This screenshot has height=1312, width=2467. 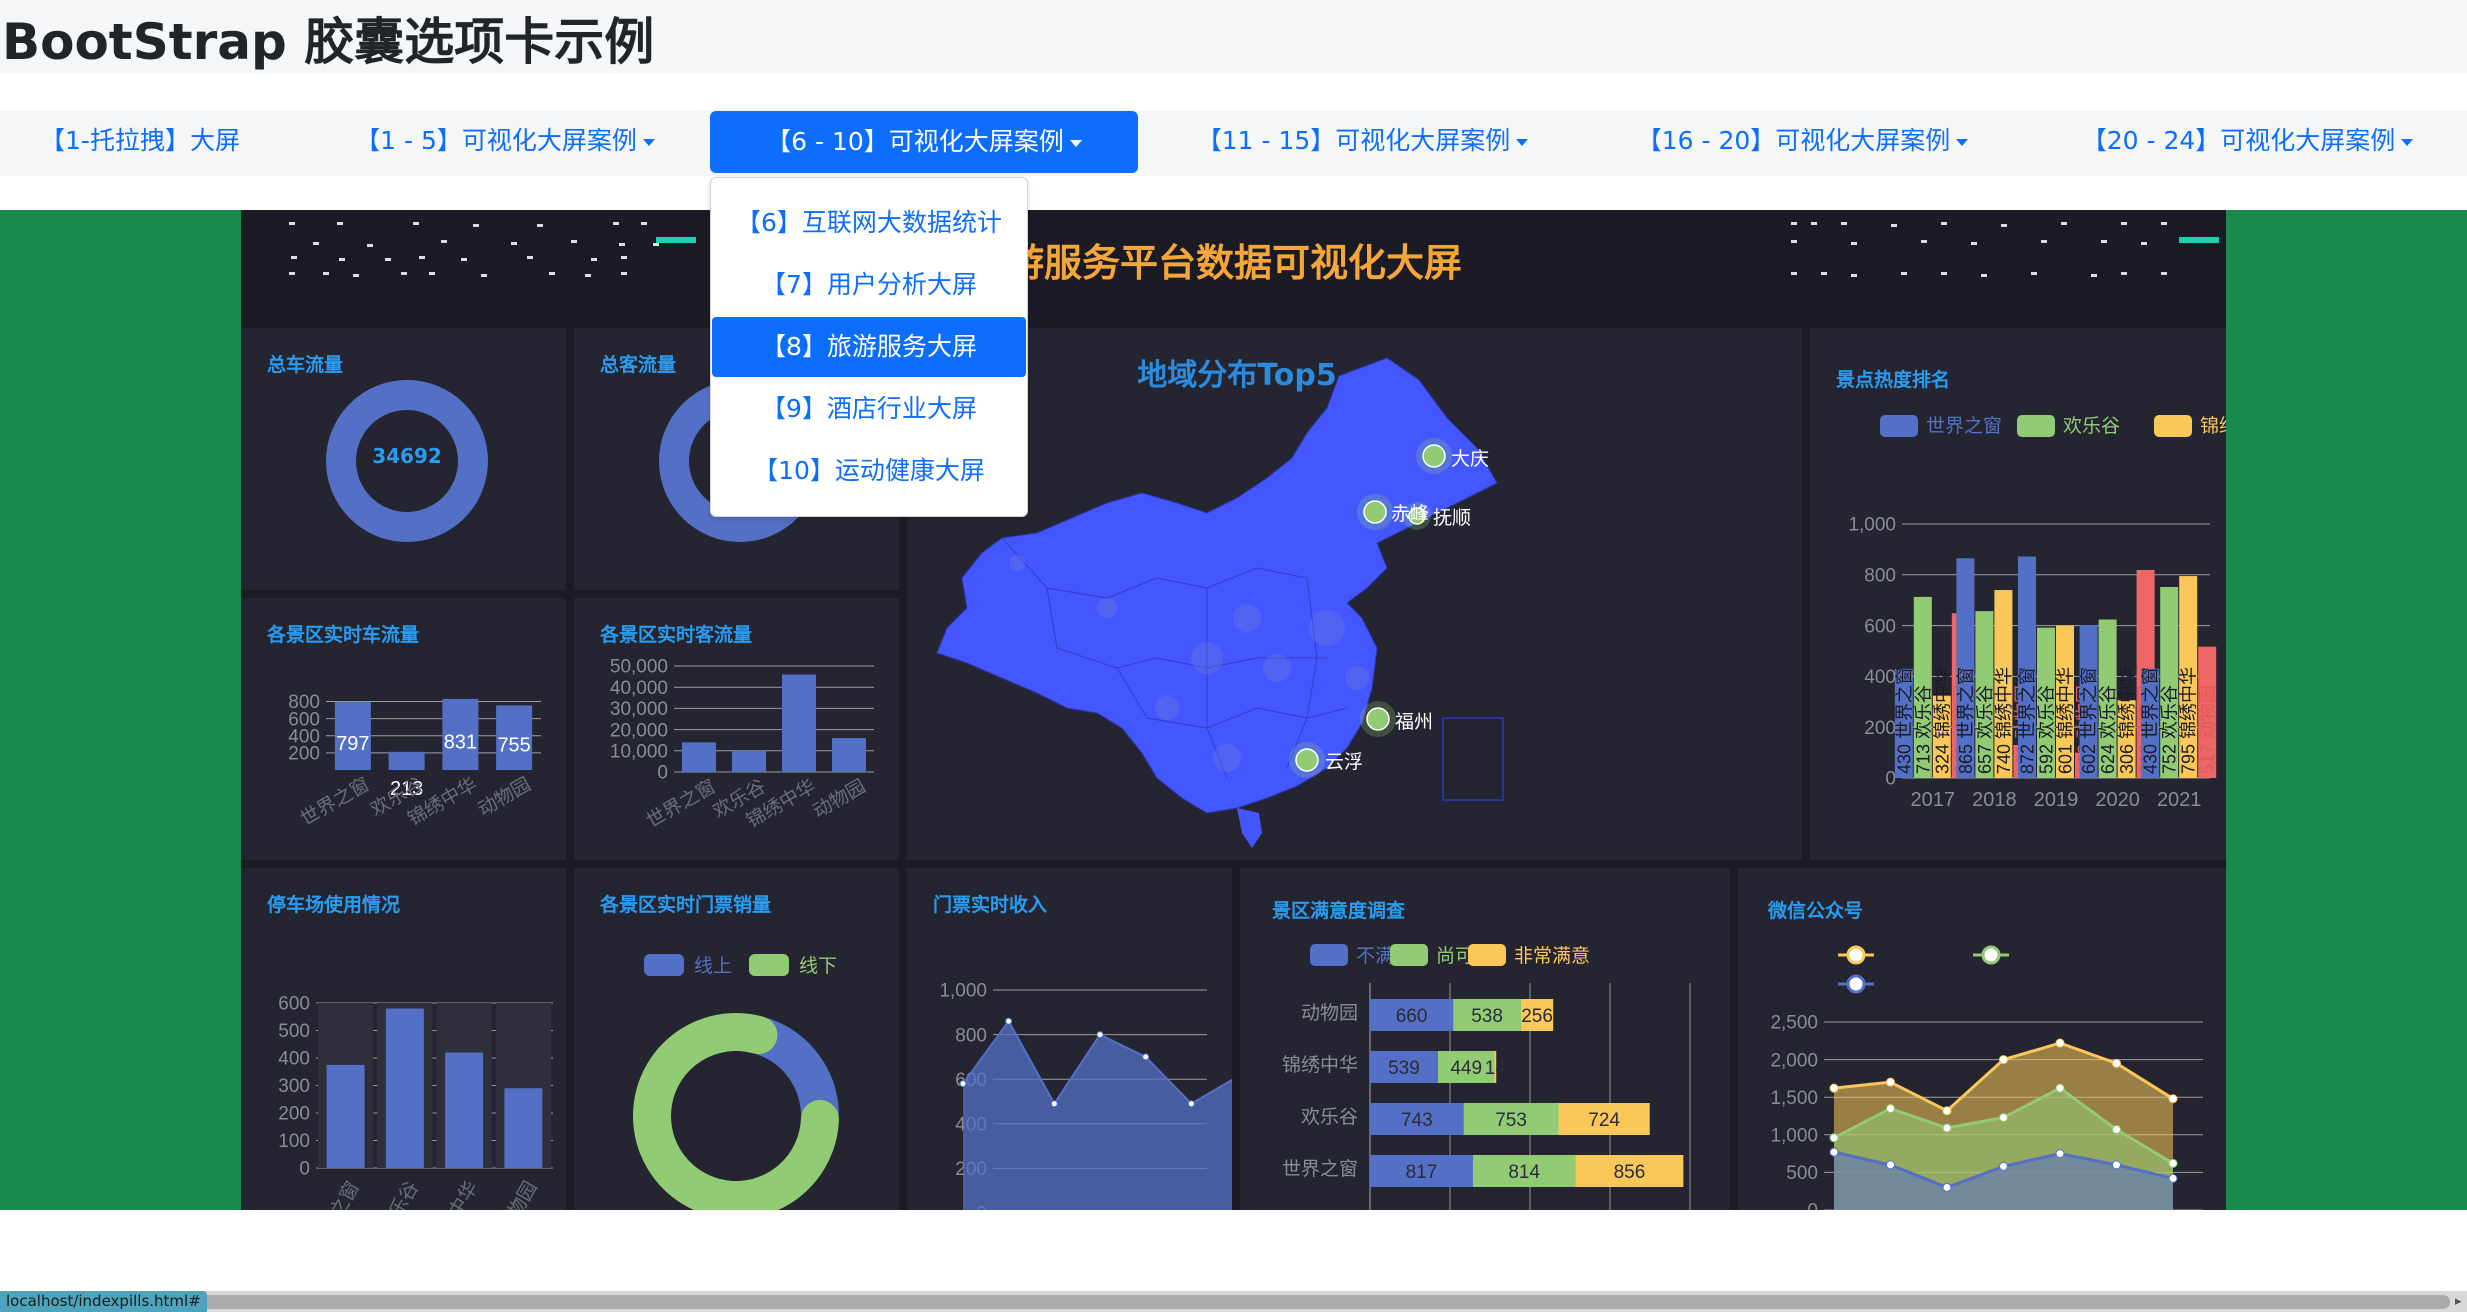 What do you see at coordinates (1362, 141) in the screenshot?
I see `nav-pill-11-15: 【11 - 15】可视化大屏案例` at bounding box center [1362, 141].